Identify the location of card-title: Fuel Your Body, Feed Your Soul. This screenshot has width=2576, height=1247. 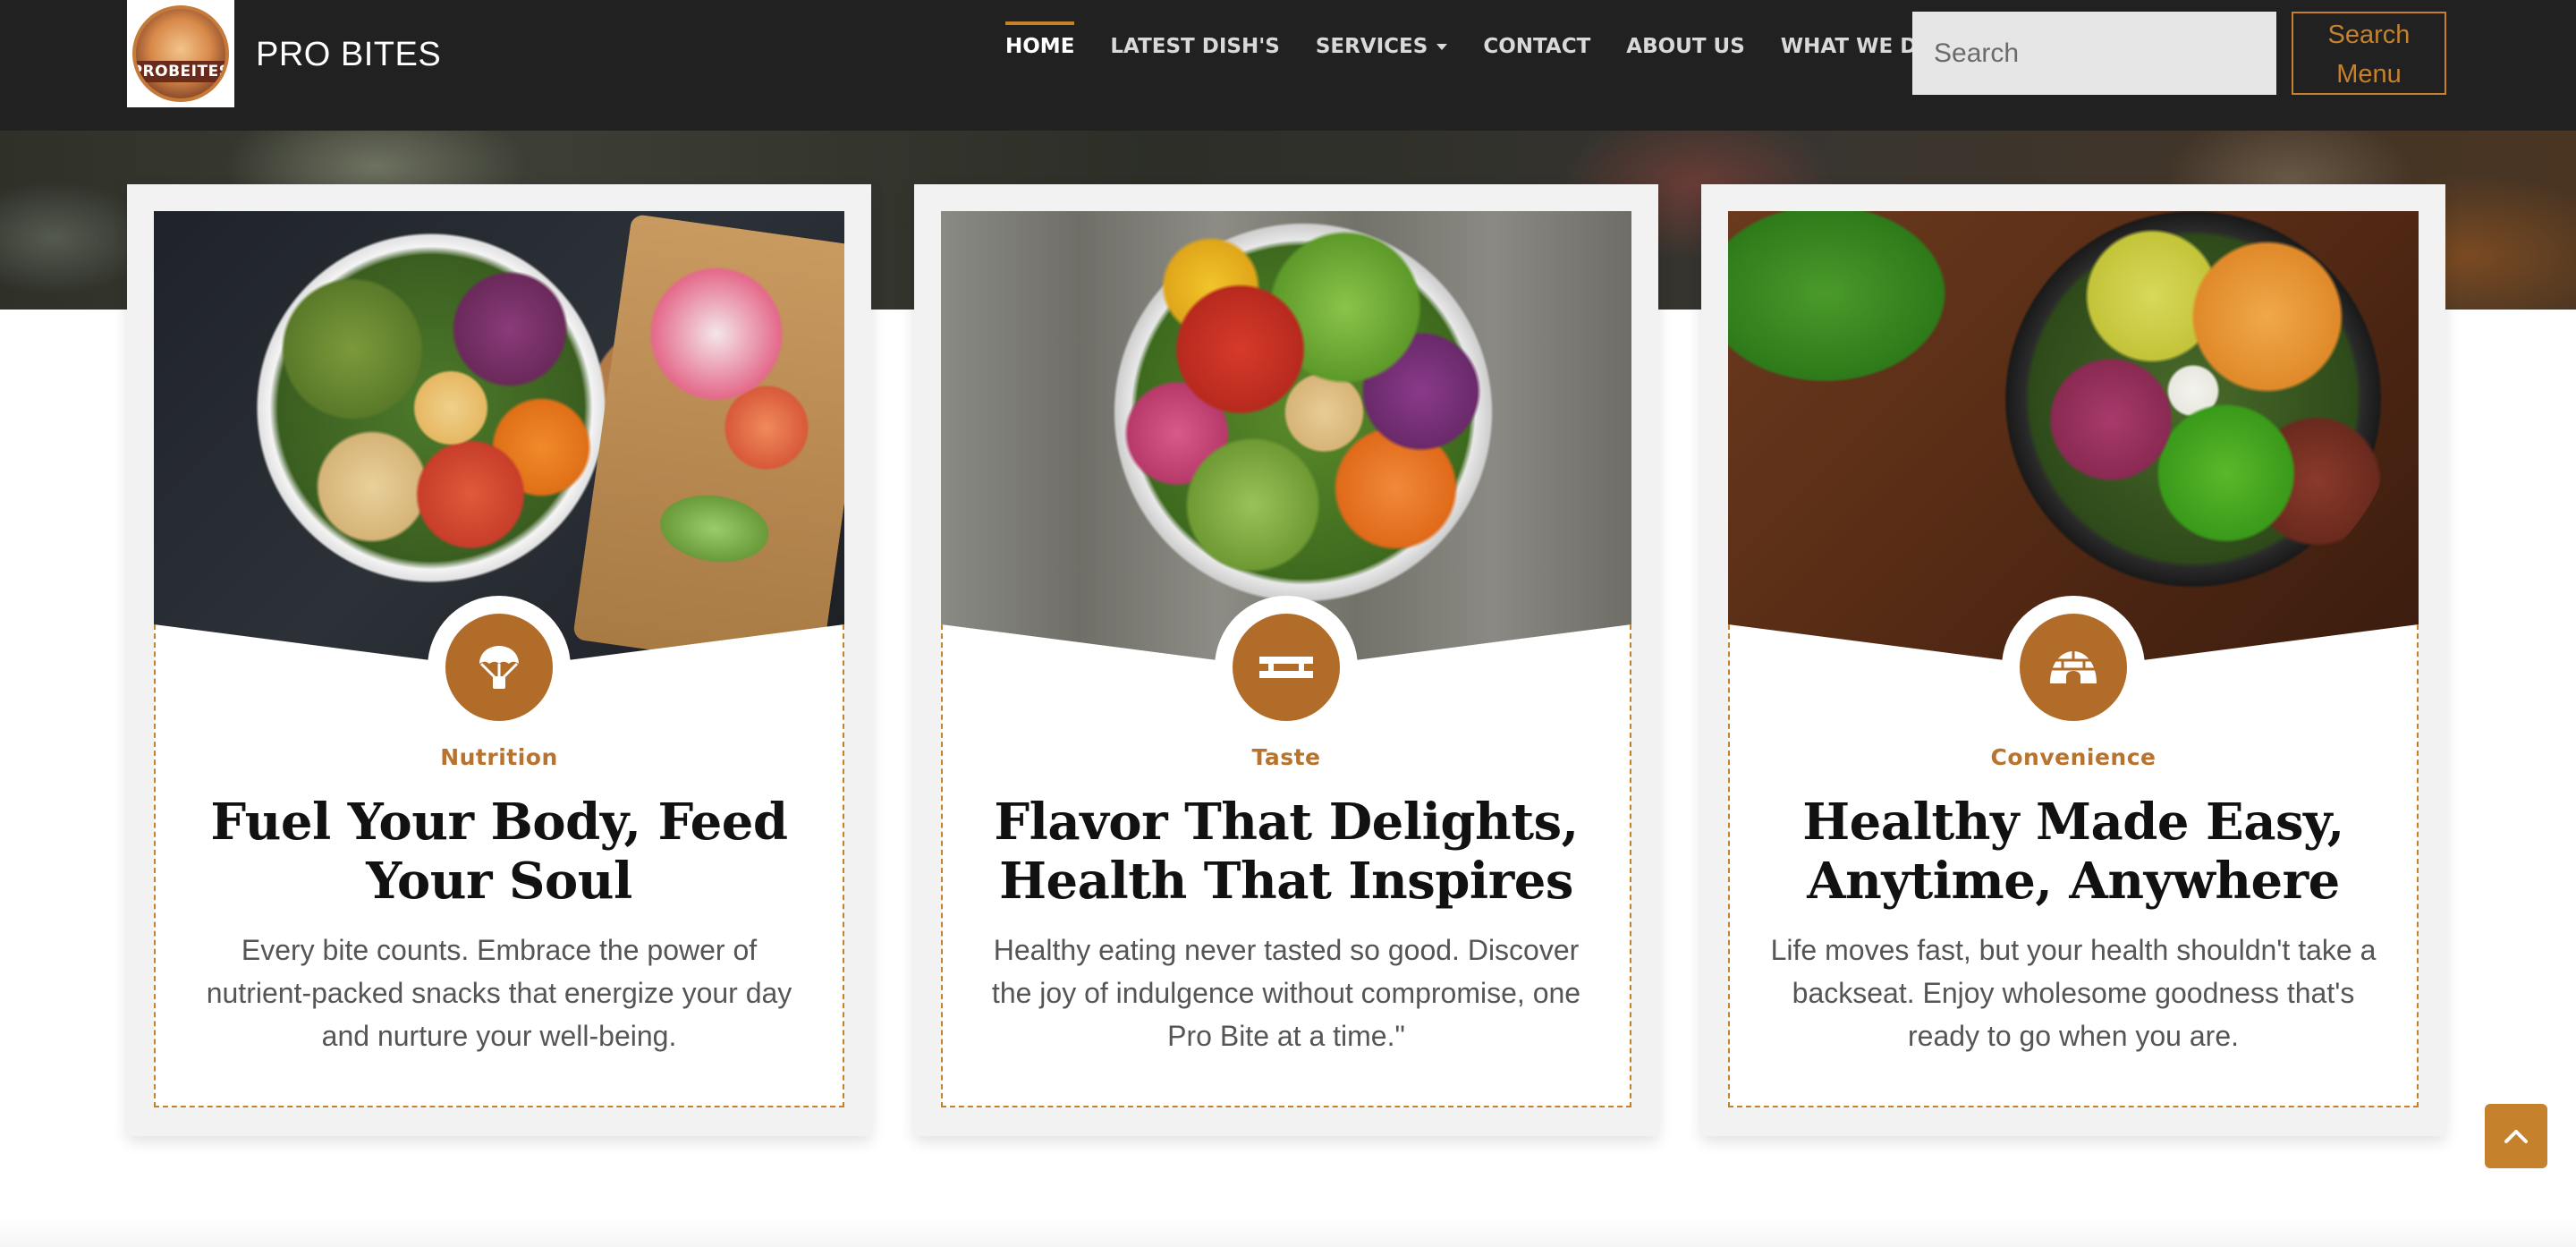
(499, 852).